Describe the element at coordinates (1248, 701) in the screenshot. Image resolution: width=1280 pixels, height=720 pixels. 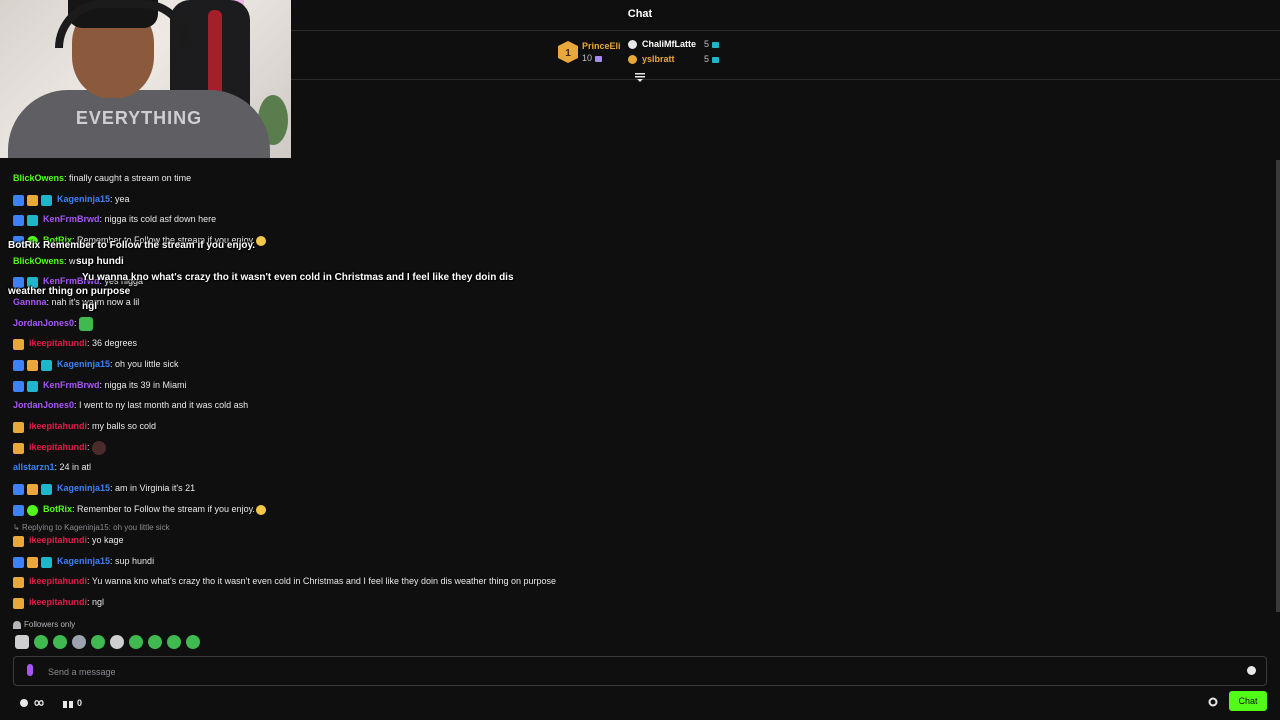
I see `send-chat-button: Chat` at that location.